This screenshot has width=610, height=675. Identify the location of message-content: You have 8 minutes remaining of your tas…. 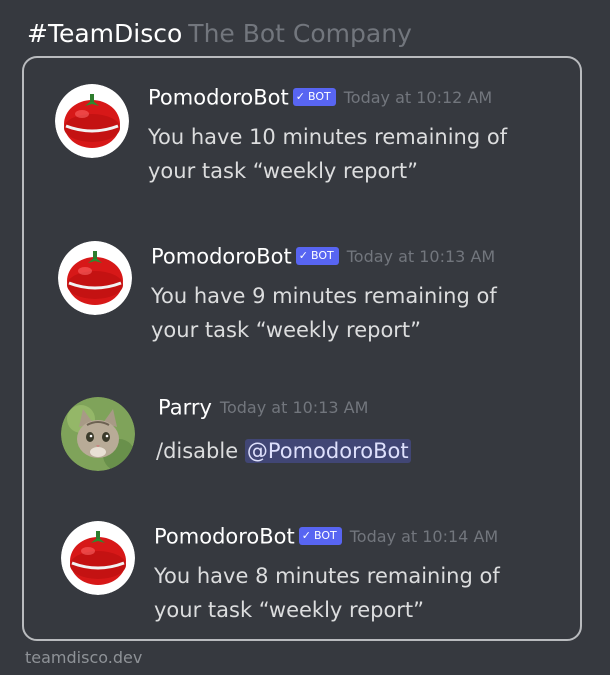
(354, 593).